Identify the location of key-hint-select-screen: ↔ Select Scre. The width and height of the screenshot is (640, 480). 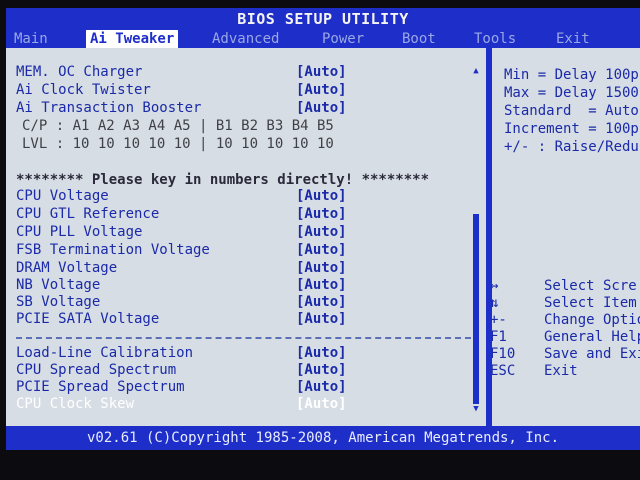
(566, 286).